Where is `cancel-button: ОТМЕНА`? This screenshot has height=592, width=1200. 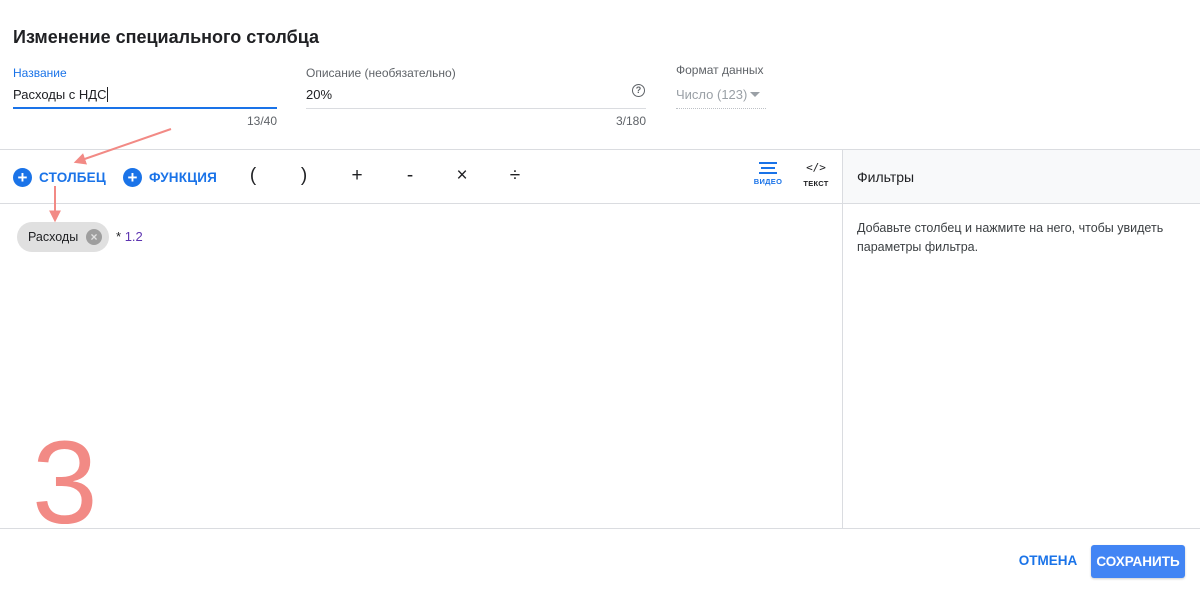 cancel-button: ОТМЕНА is located at coordinates (1048, 561).